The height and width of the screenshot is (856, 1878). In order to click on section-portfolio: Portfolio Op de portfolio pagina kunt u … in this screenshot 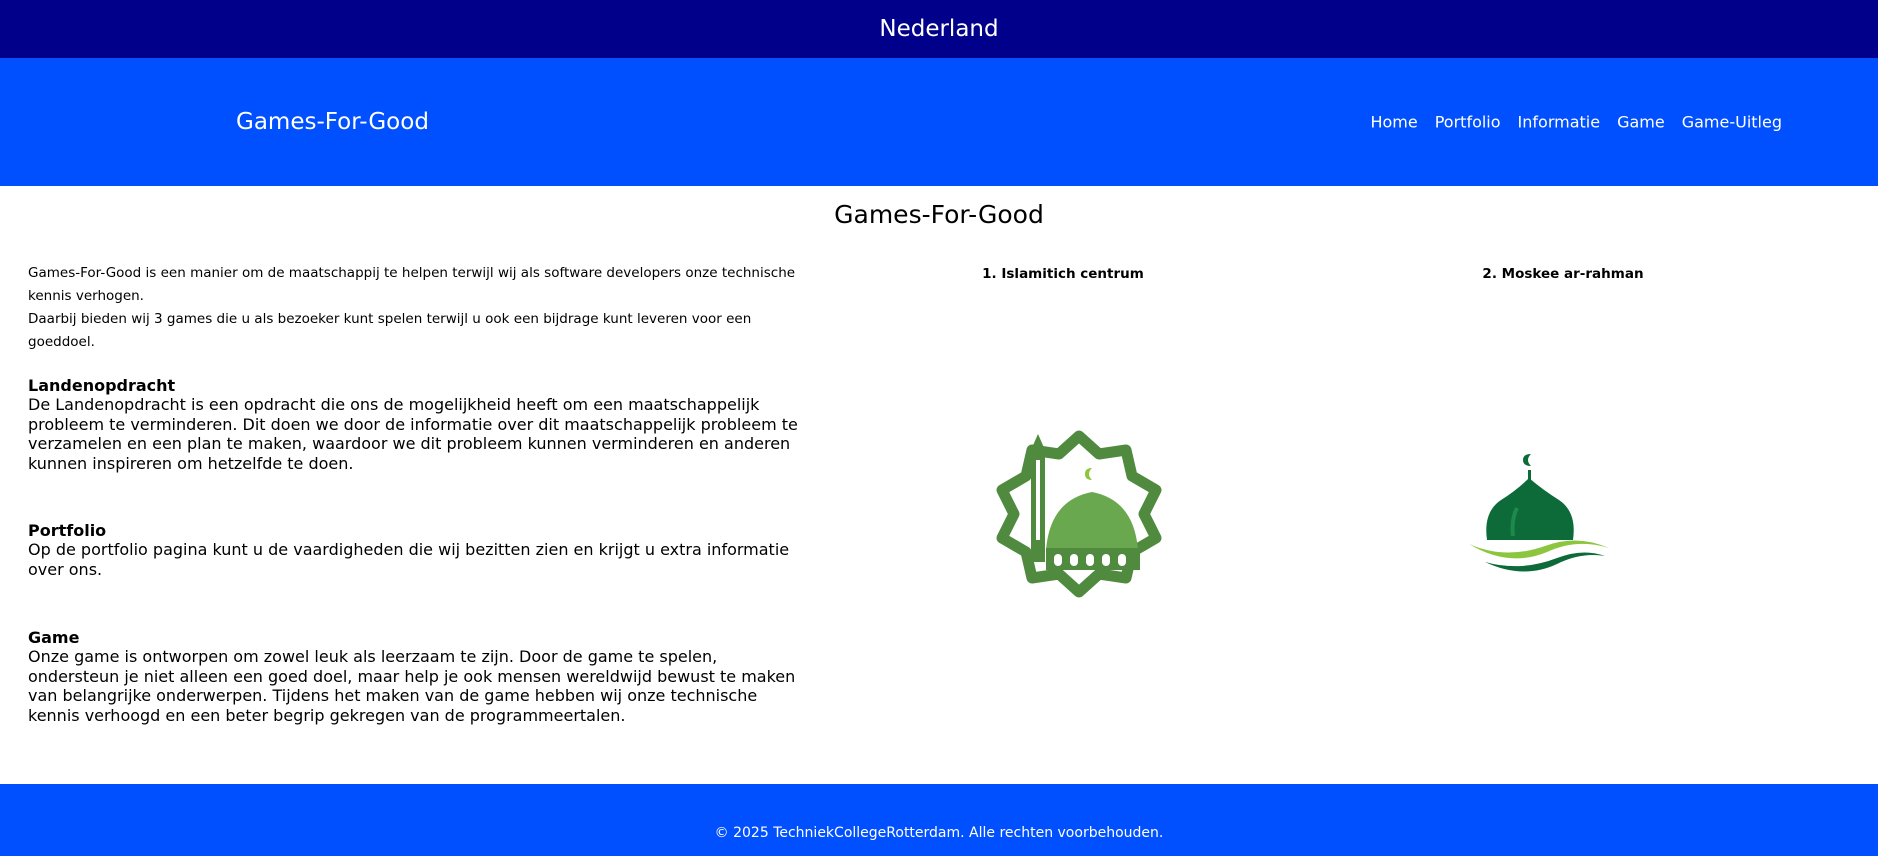, I will do `click(413, 550)`.